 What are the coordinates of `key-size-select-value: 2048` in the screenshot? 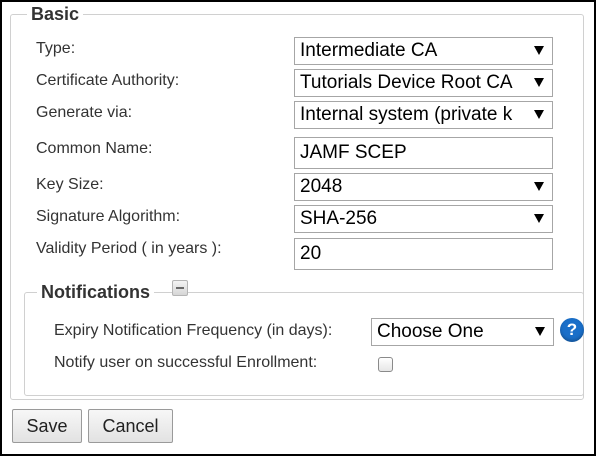 It's located at (321, 186).